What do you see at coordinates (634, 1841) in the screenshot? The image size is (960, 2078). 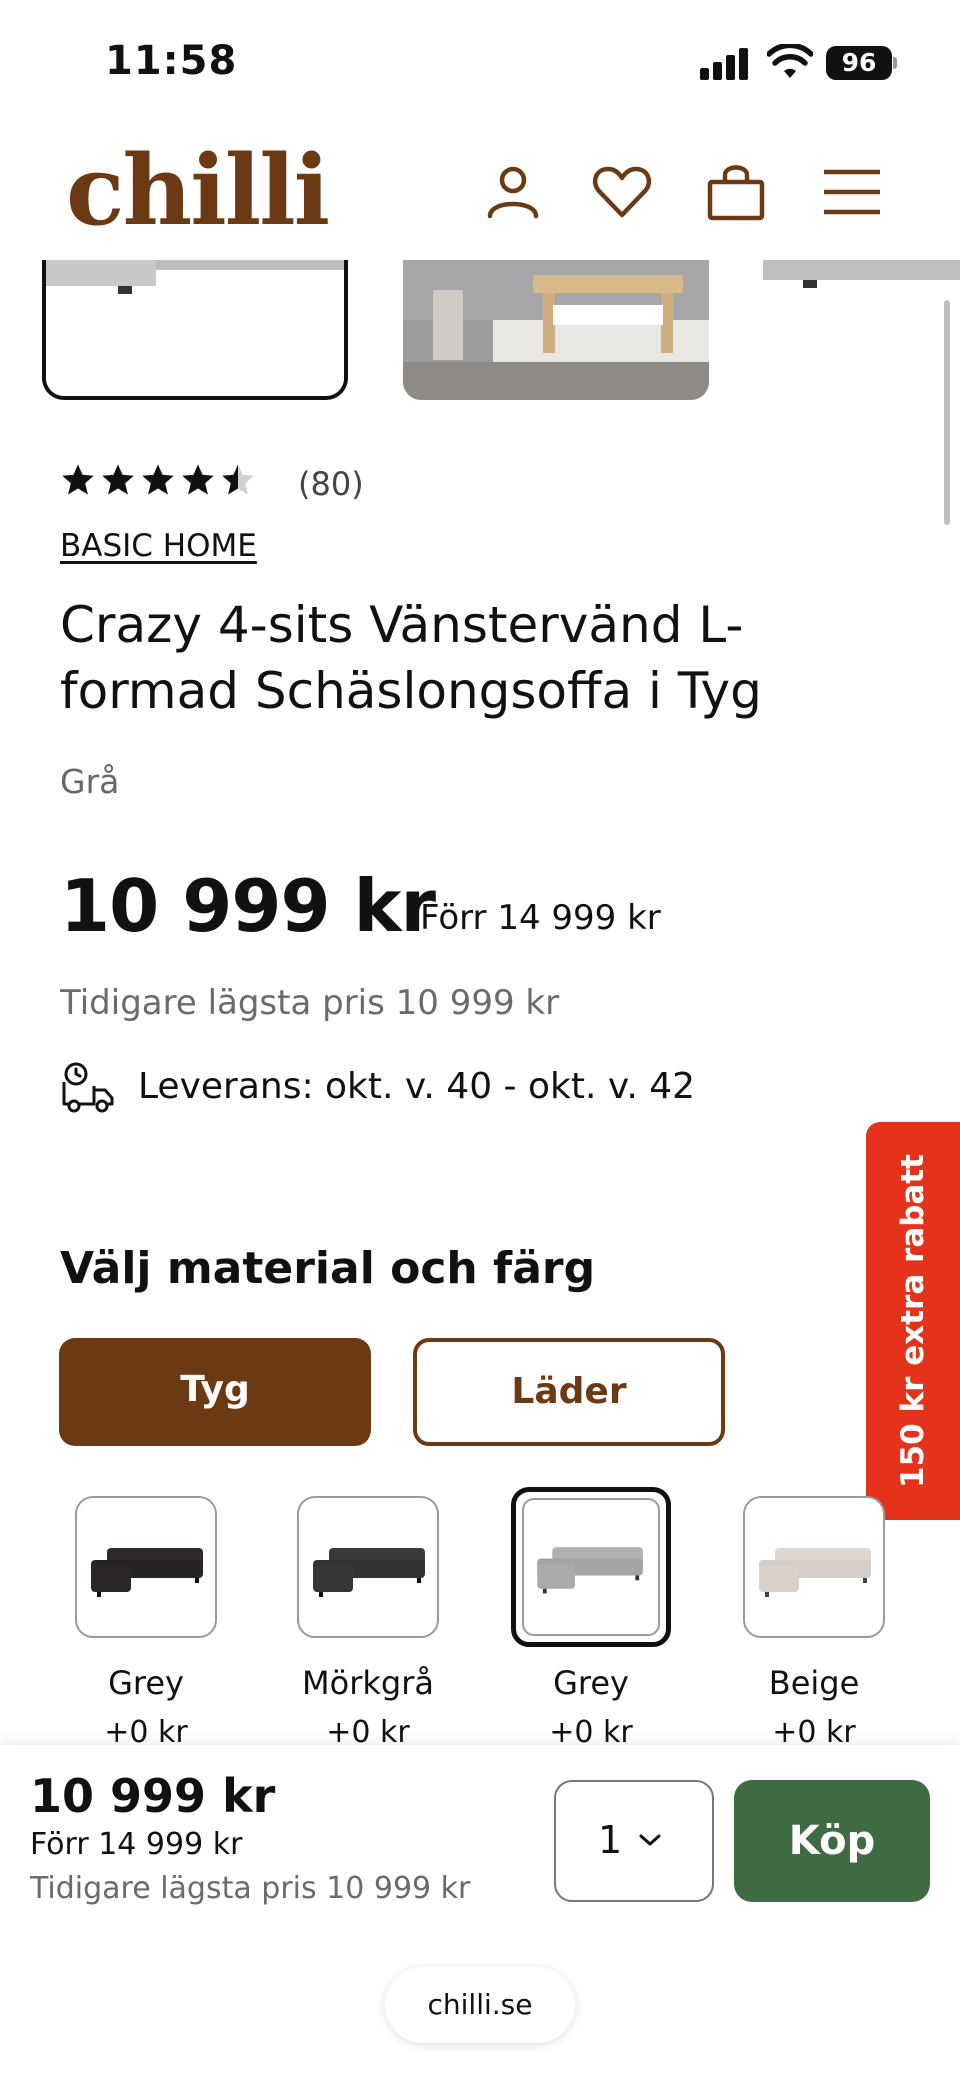 I see `quantity-select: 1` at bounding box center [634, 1841].